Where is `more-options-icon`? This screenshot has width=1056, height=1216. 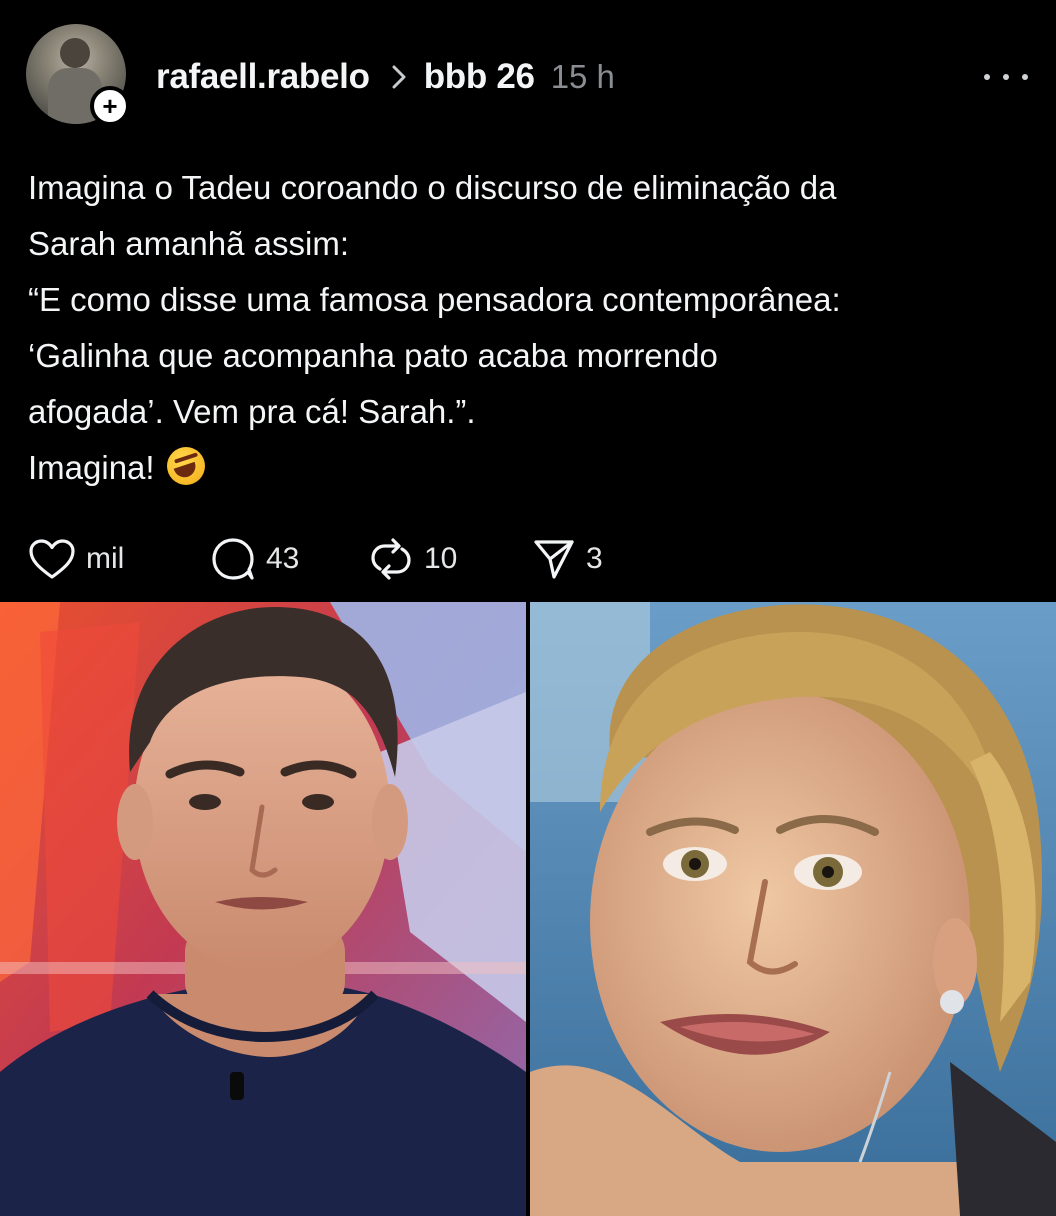 more-options-icon is located at coordinates (1006, 77).